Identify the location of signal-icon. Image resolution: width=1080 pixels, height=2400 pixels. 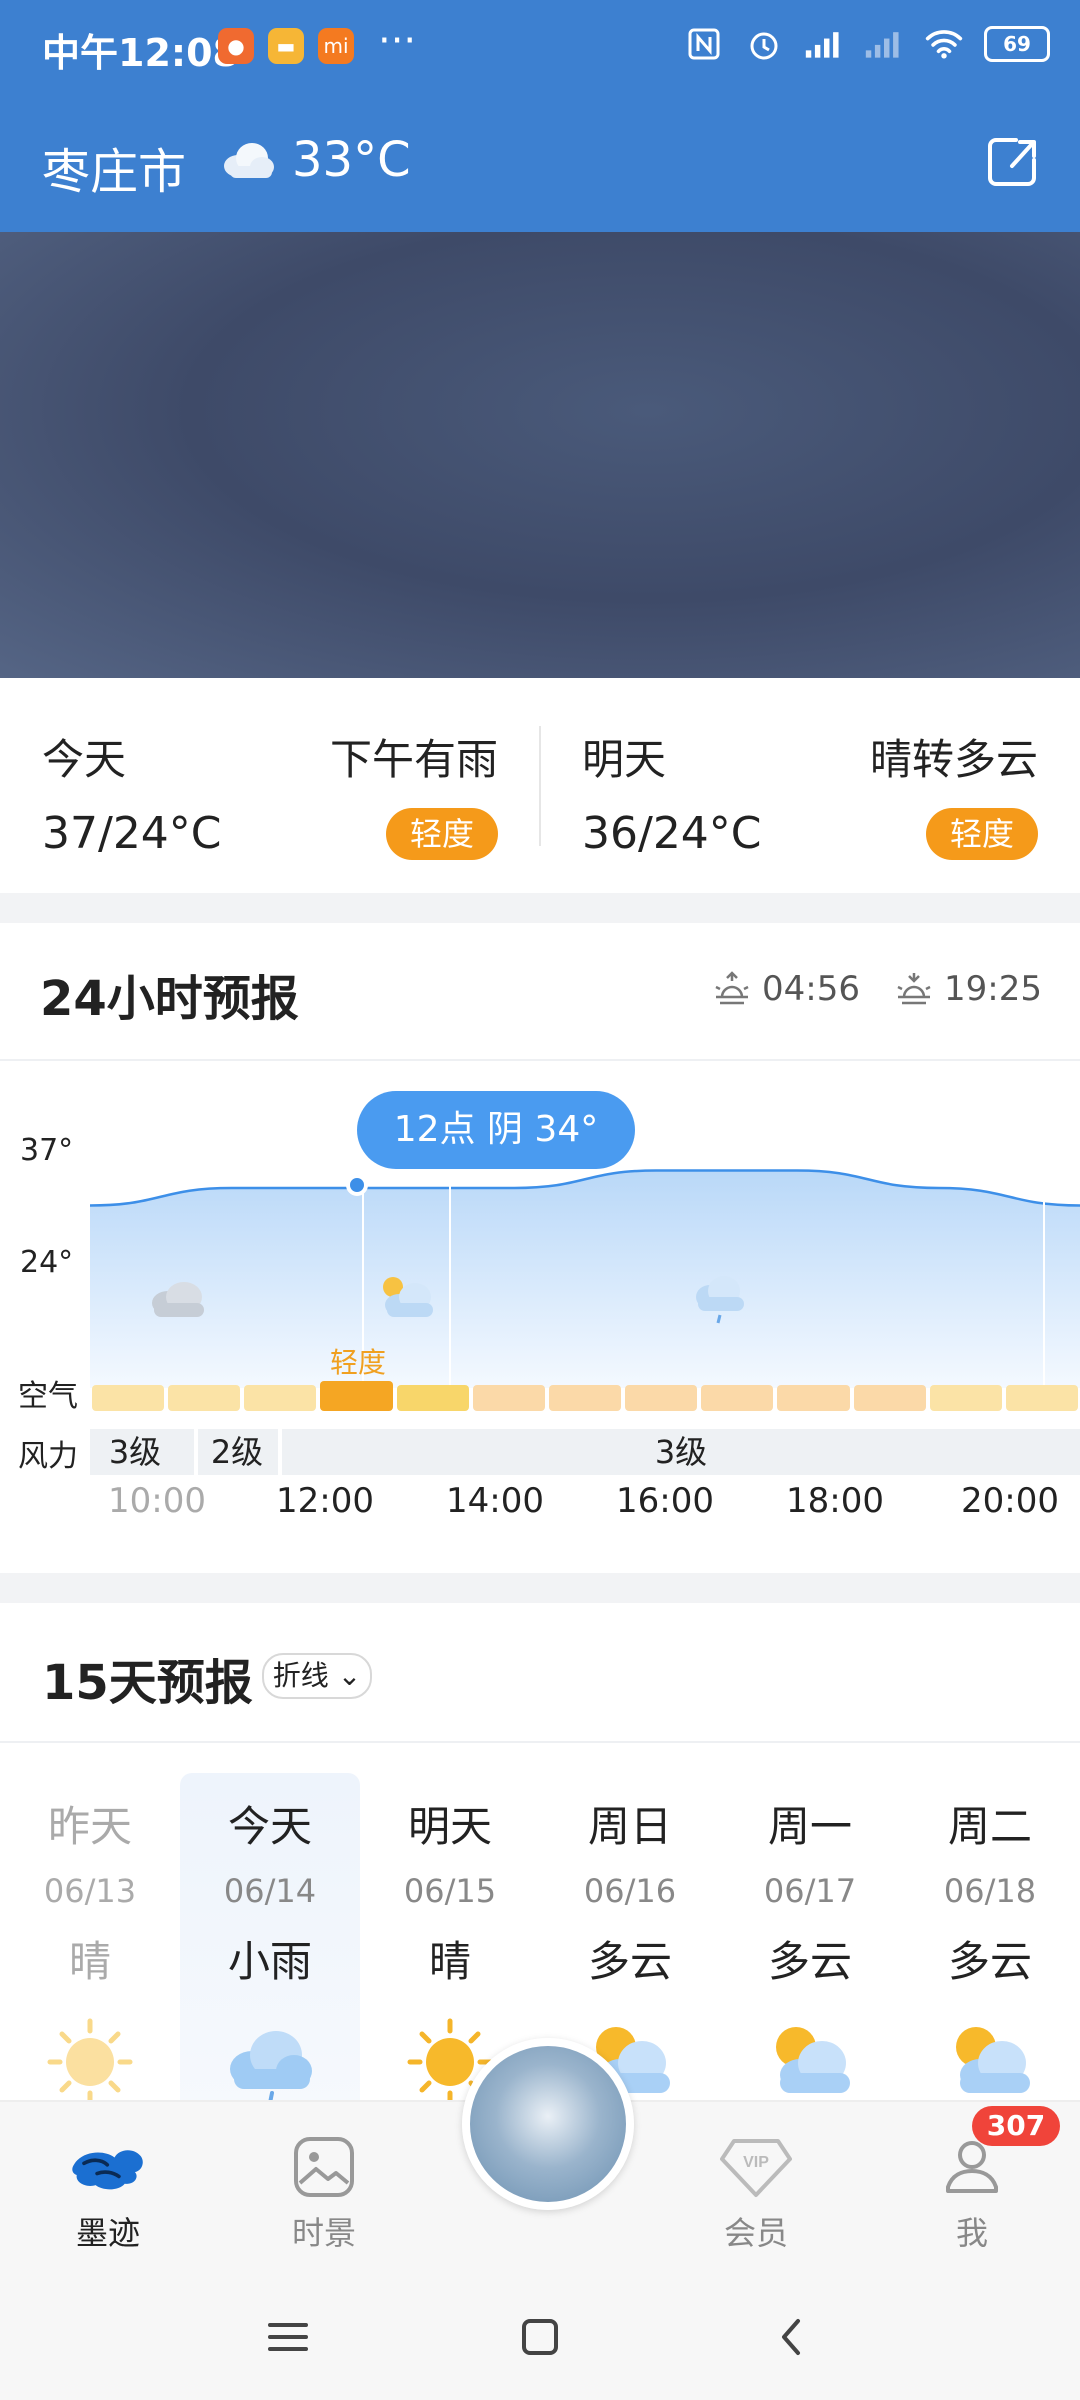
(824, 44).